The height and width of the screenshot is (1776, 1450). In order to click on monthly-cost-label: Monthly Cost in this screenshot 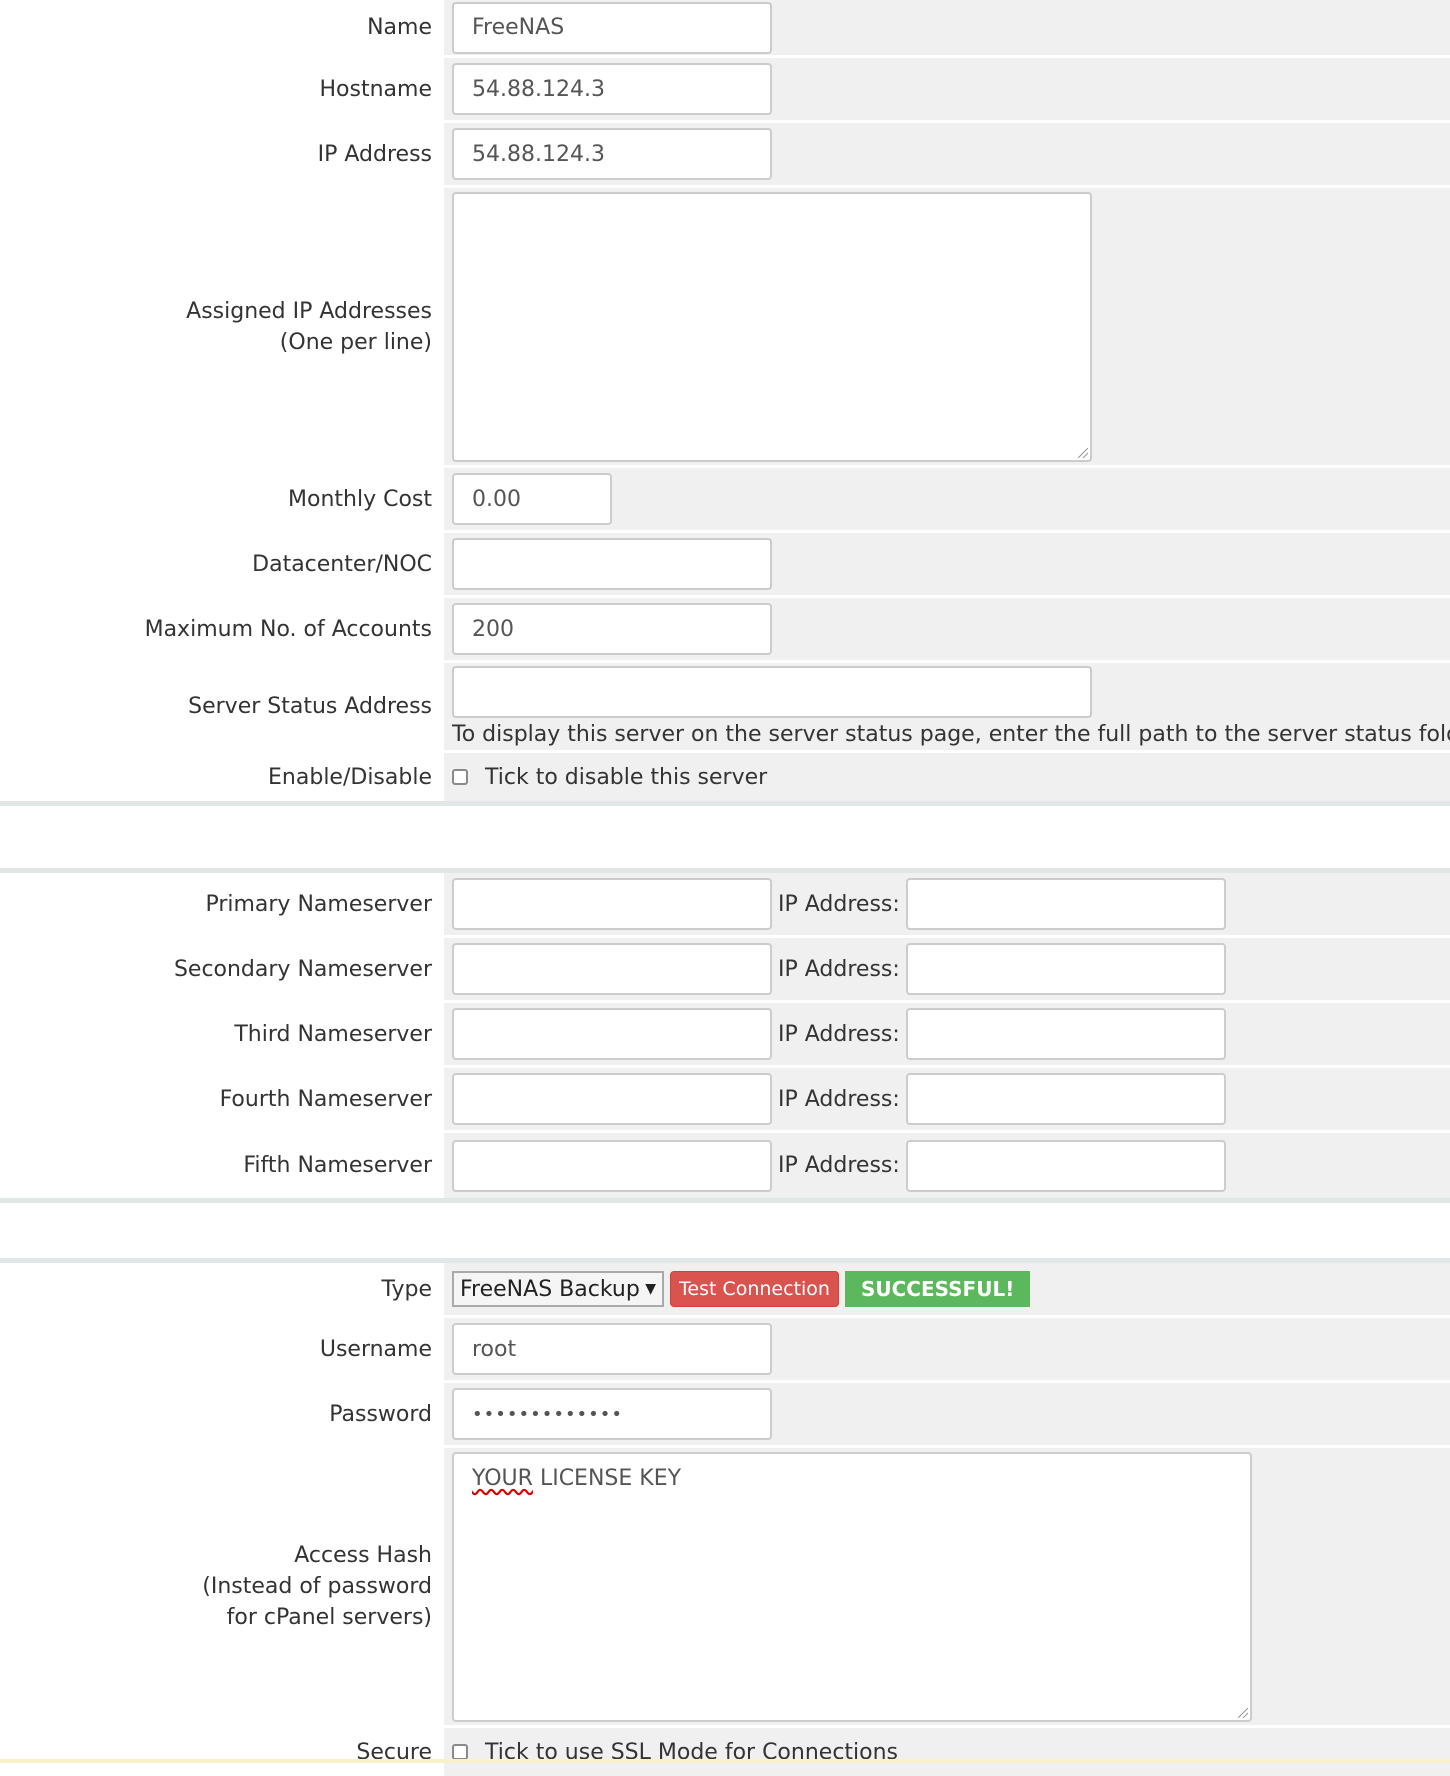, I will do `click(222, 499)`.